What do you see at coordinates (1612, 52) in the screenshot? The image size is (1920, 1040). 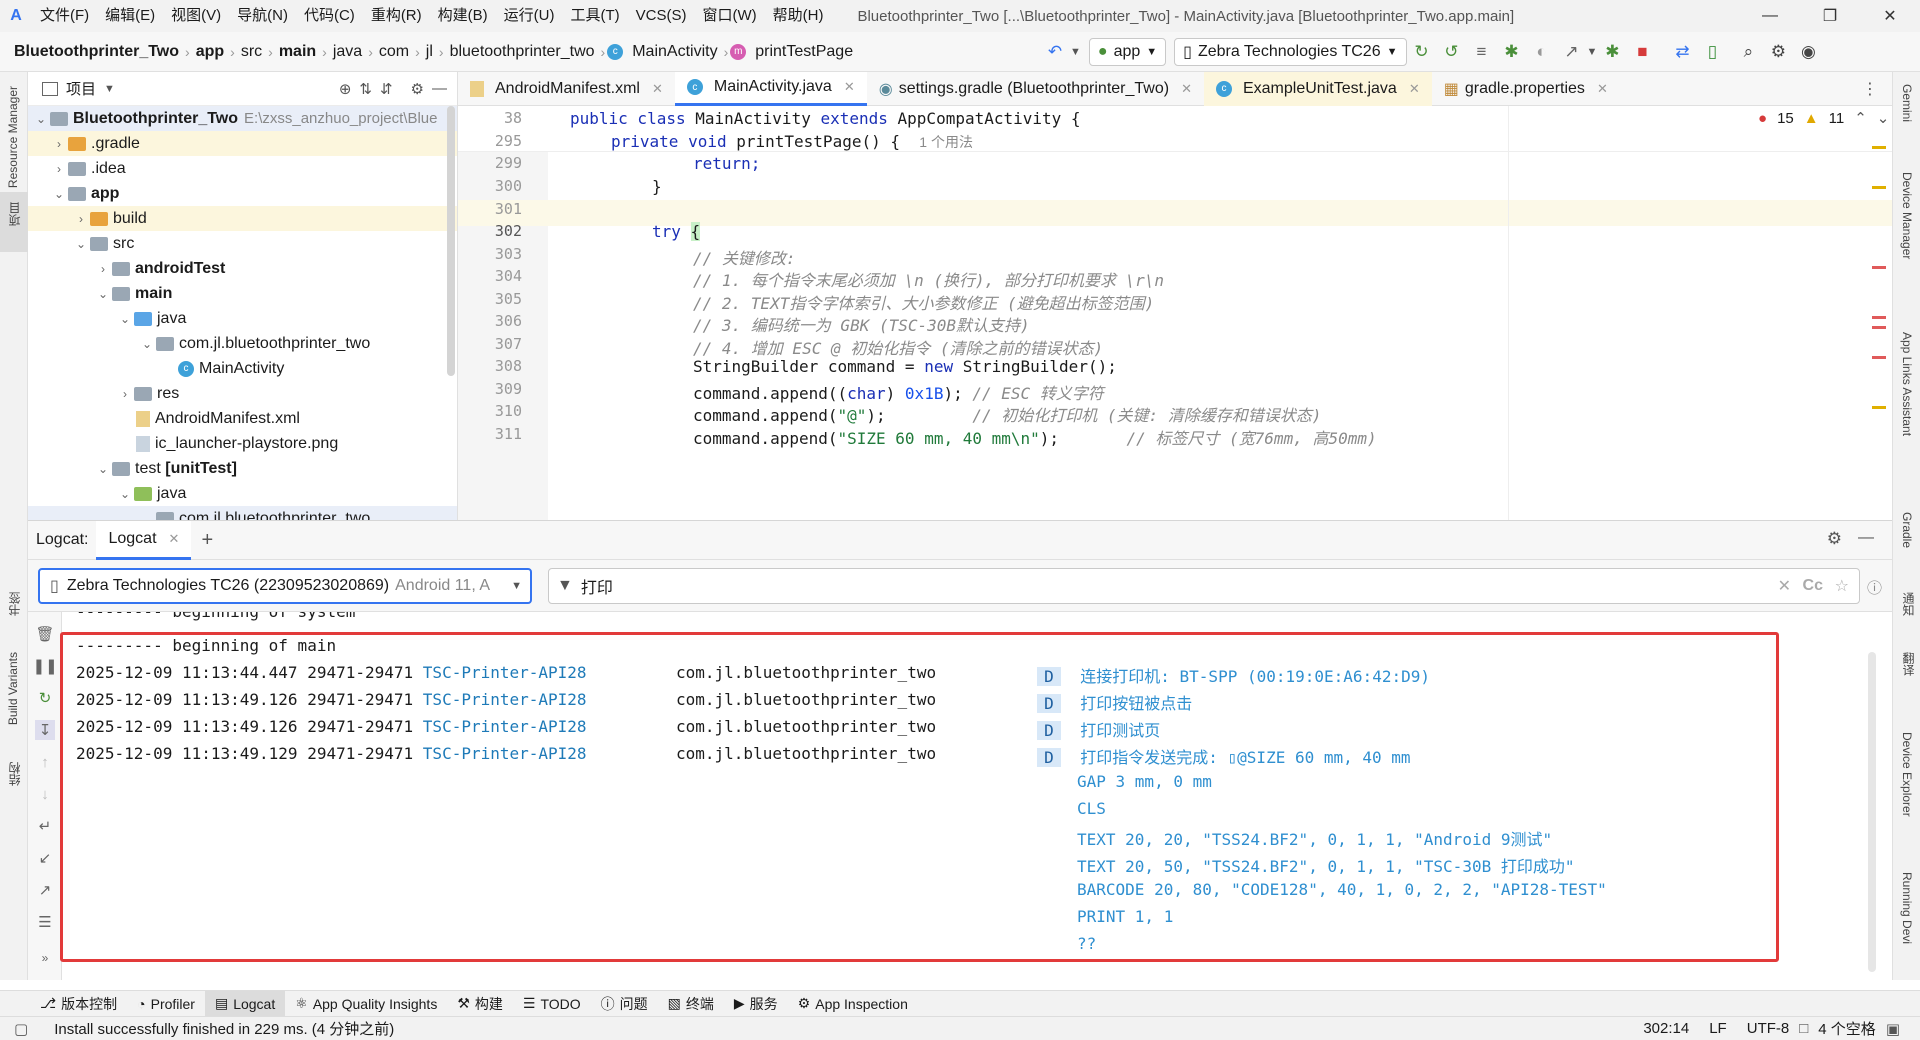 I see `rerun-icon: ✱` at bounding box center [1612, 52].